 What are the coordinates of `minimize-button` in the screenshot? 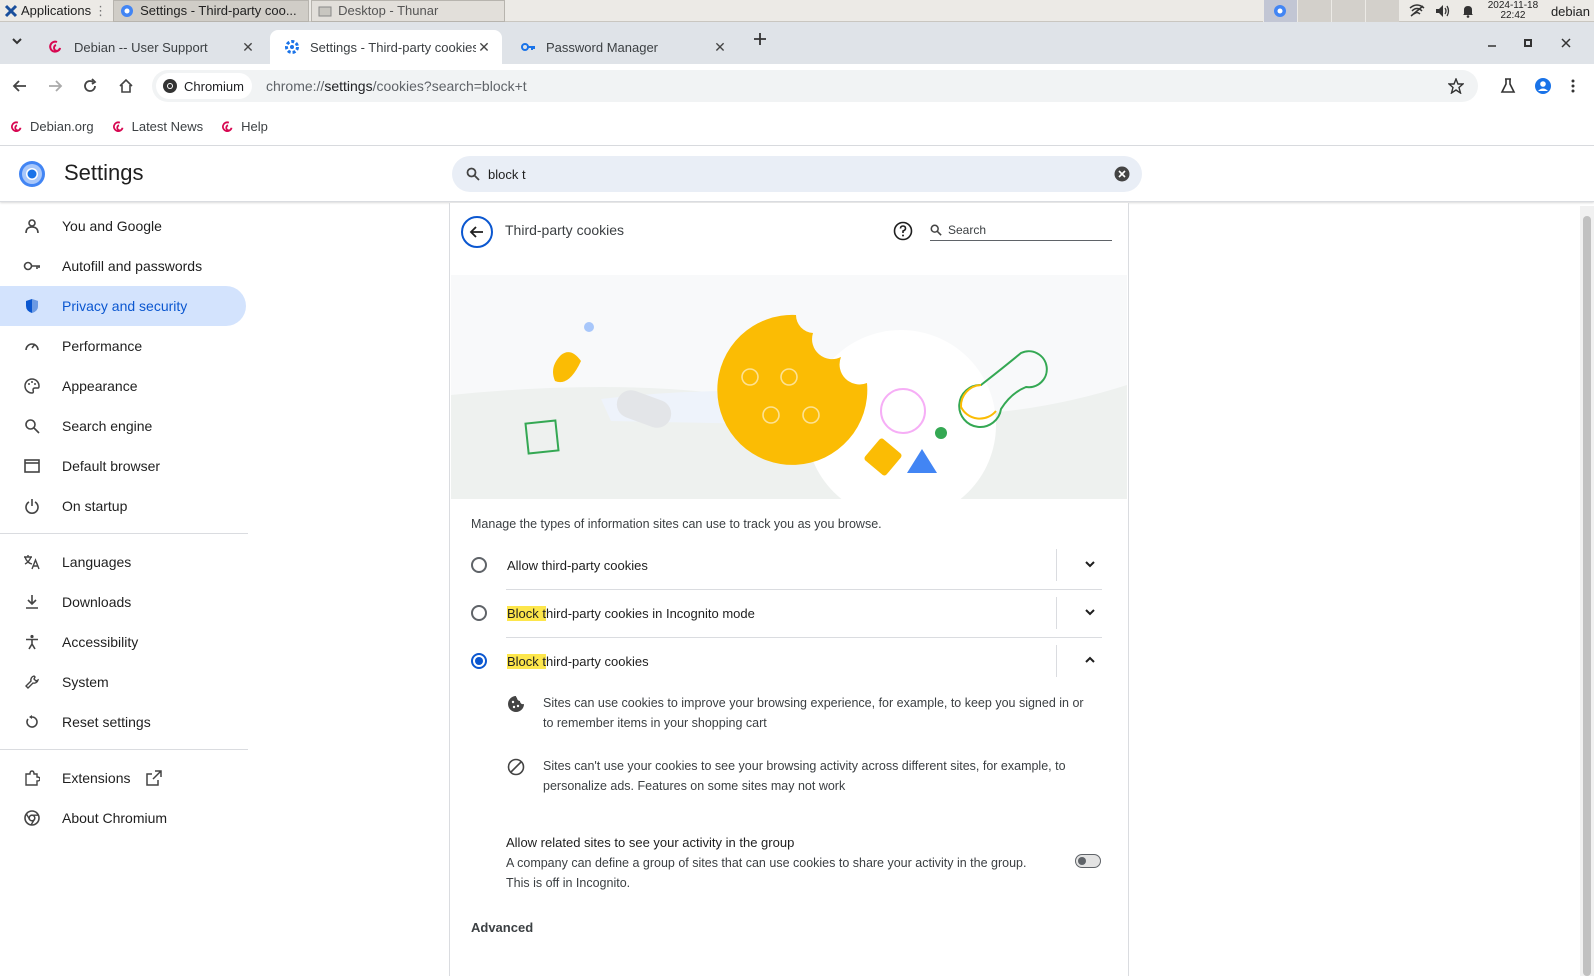 It's located at (1492, 44).